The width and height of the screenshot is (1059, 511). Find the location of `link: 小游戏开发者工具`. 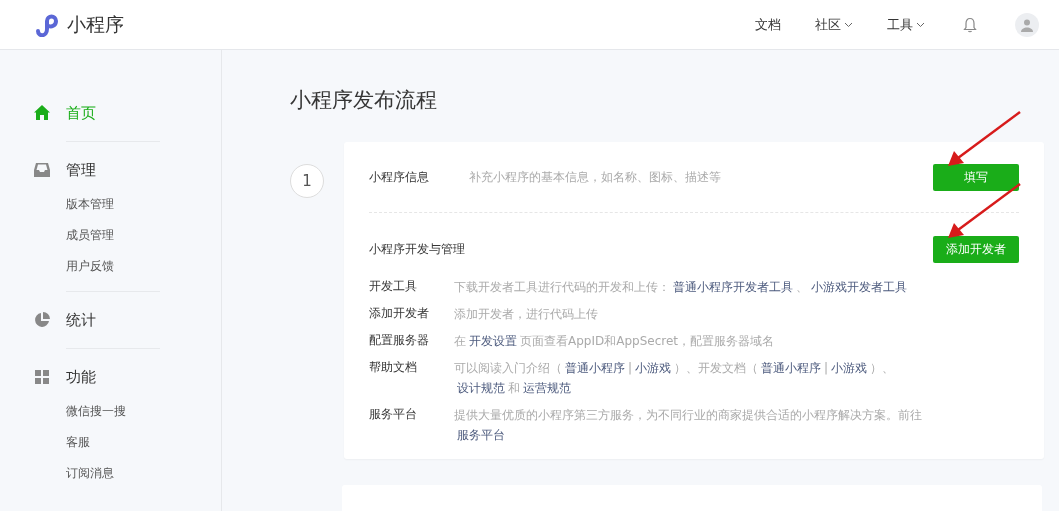

link: 小游戏开发者工具 is located at coordinates (859, 287).